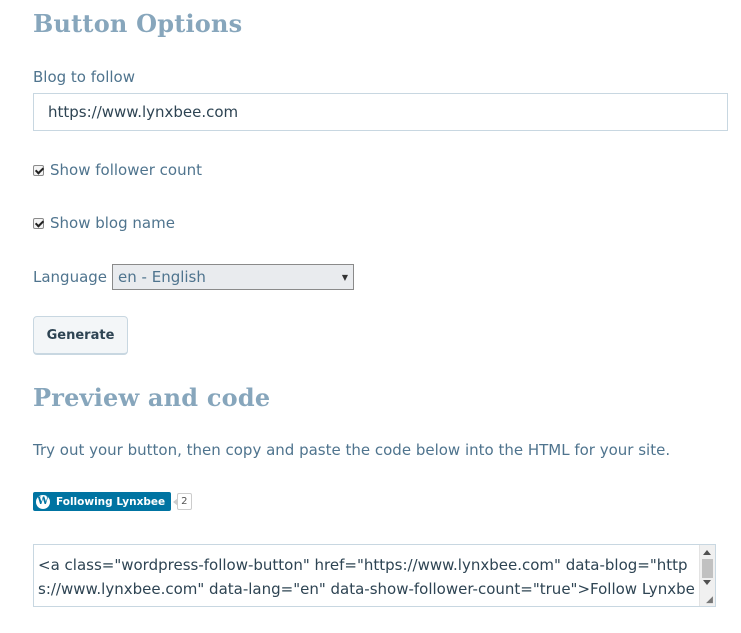 This screenshot has width=741, height=633. What do you see at coordinates (233, 277) in the screenshot?
I see `language-select: en - English ▼` at bounding box center [233, 277].